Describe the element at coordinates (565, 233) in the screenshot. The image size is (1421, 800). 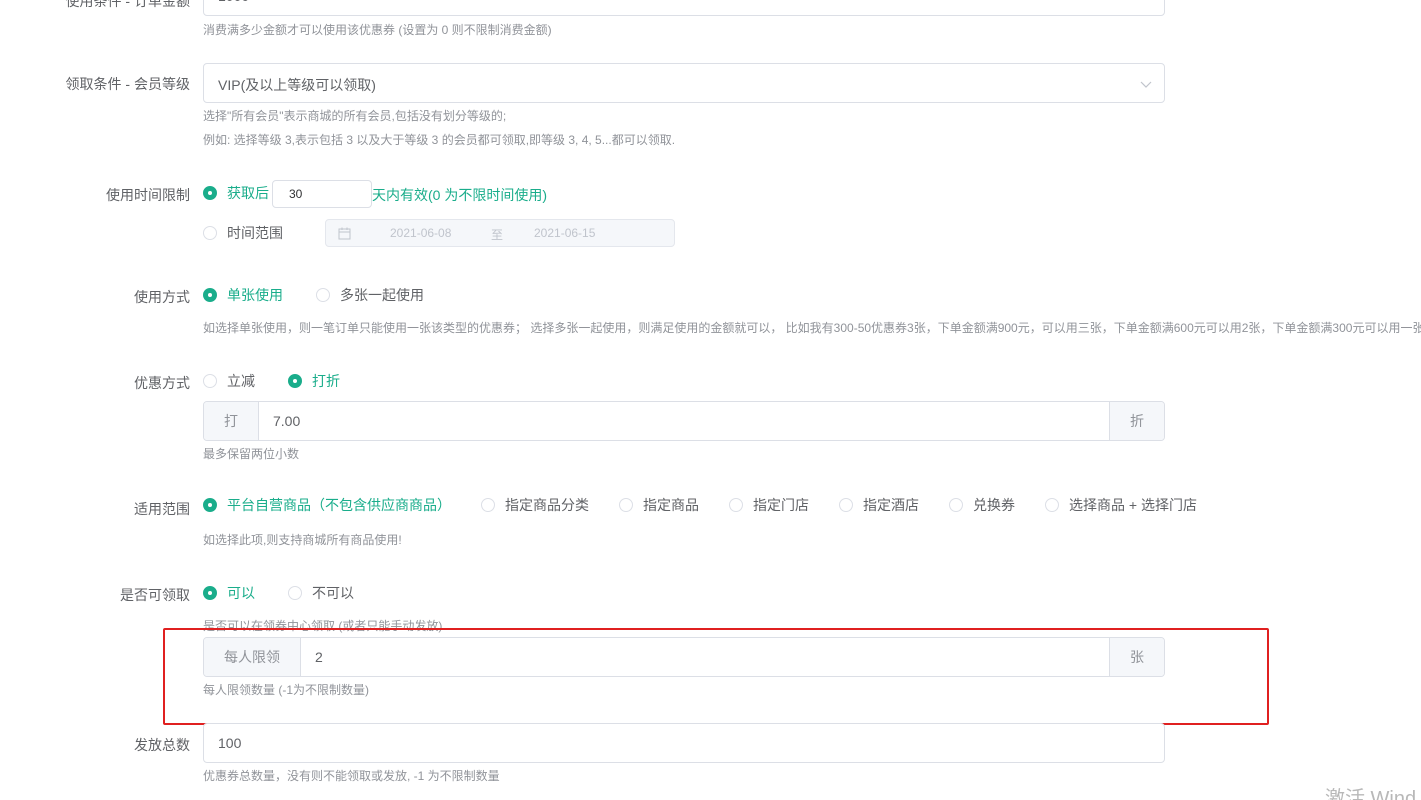
I see `end-date: 2021-06-15` at that location.